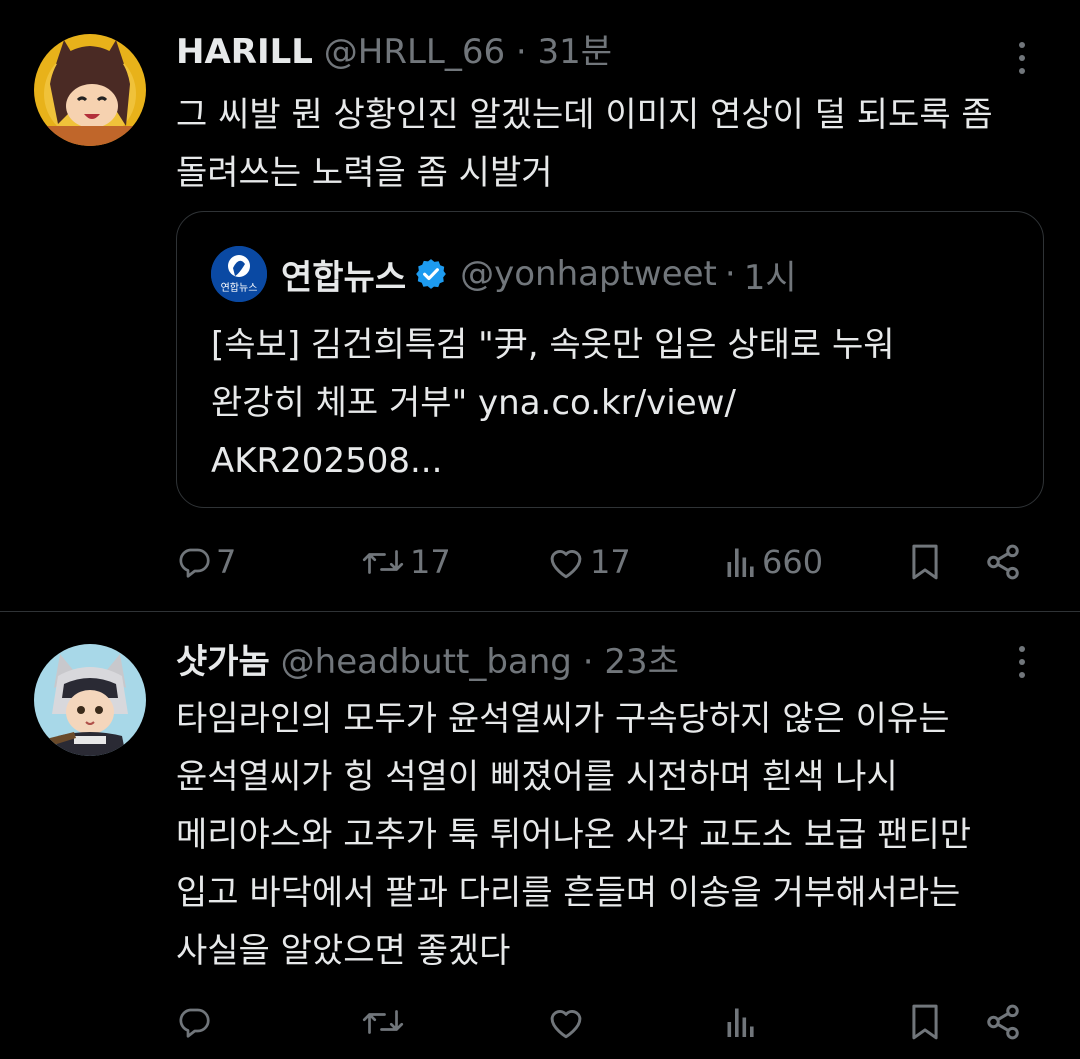 The height and width of the screenshot is (1059, 1080). I want to click on retweet-button, so click(385, 1022).